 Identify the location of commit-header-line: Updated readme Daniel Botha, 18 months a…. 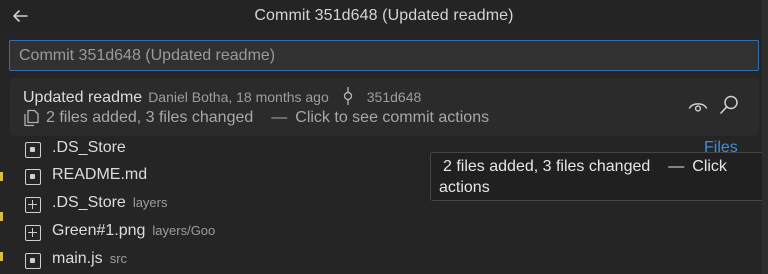
(222, 95).